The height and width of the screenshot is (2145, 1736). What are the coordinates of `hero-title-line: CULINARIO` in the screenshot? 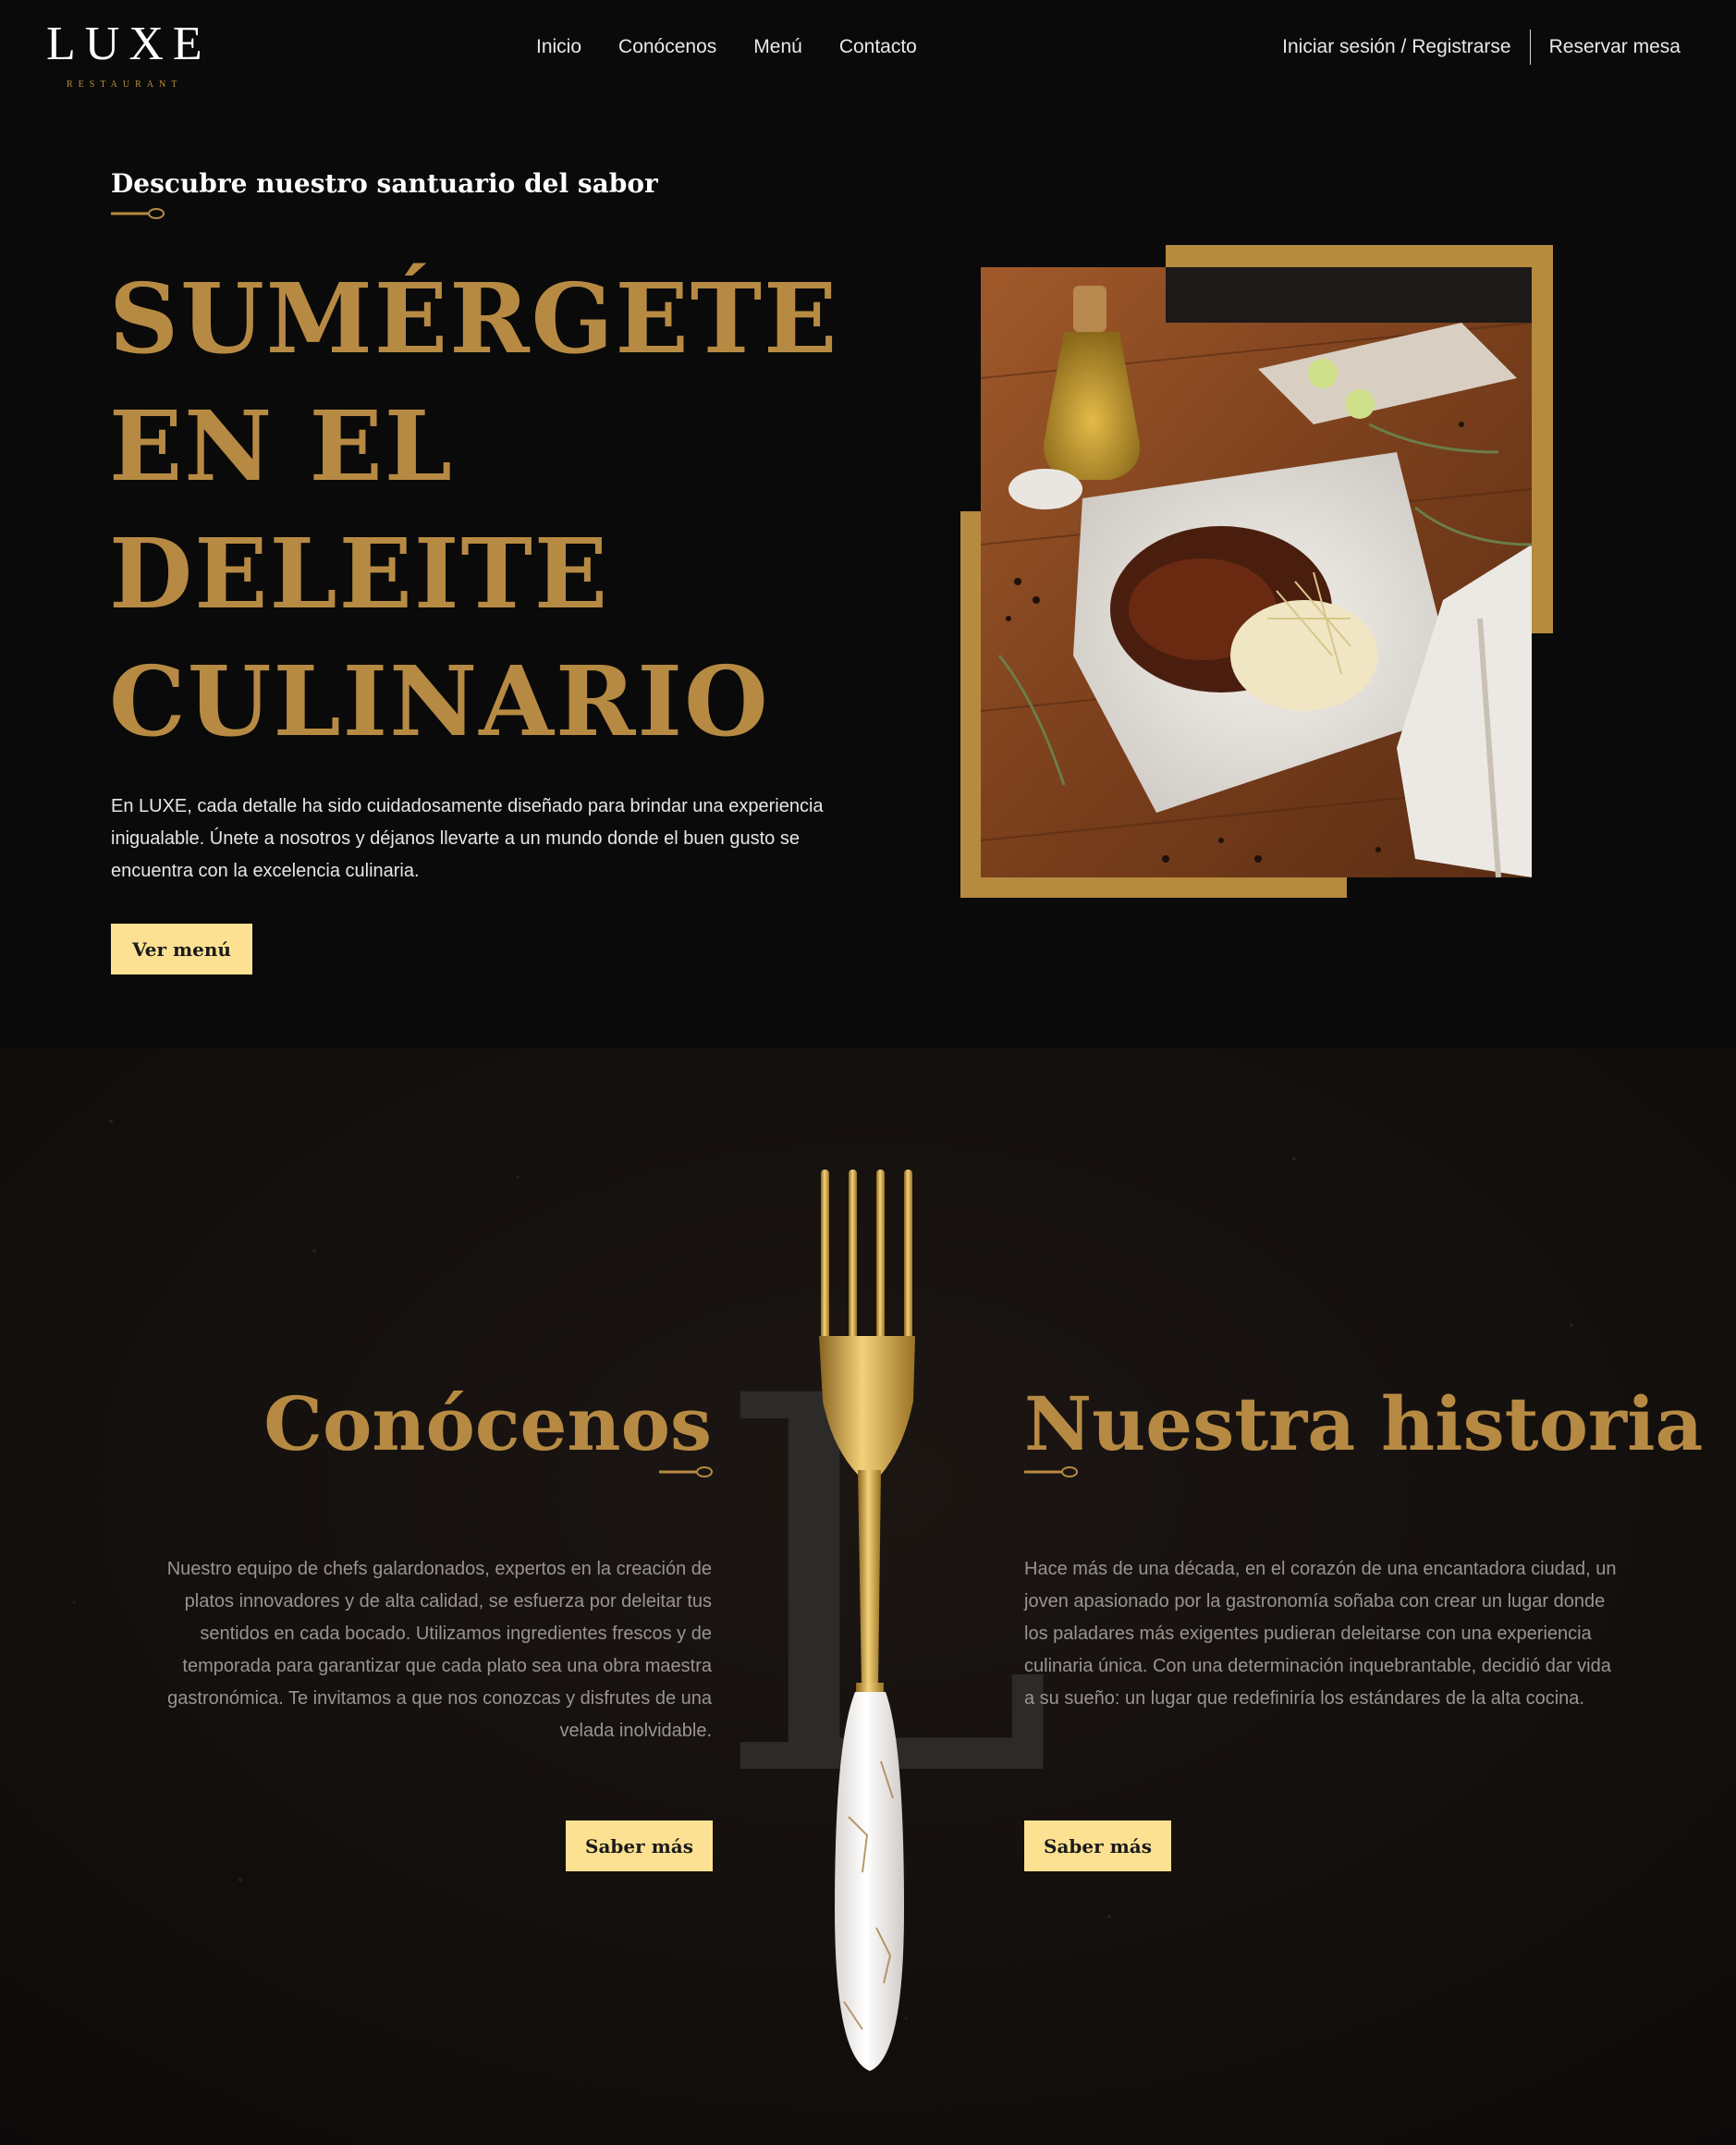 It's located at (439, 701).